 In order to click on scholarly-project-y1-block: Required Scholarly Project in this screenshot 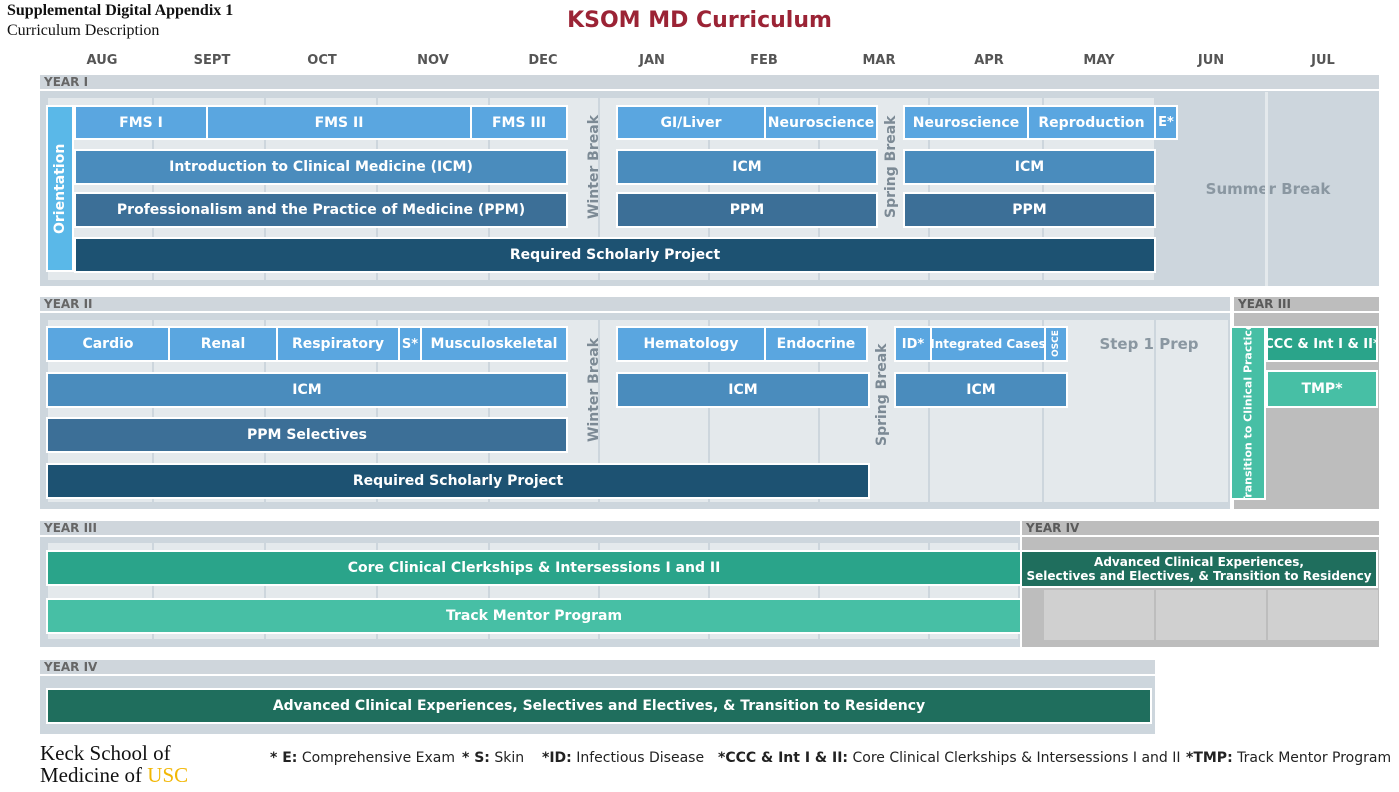, I will do `click(615, 255)`.